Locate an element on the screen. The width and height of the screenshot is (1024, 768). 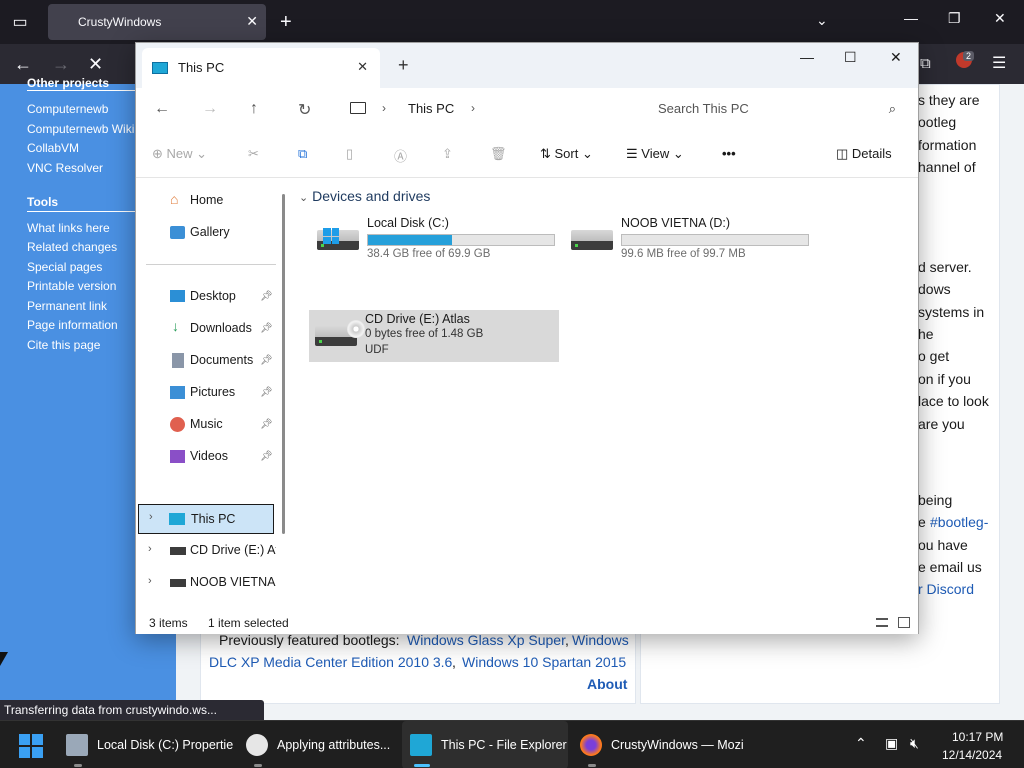
nav-item-home: ⌂ Home is located at coordinates (211, 201).